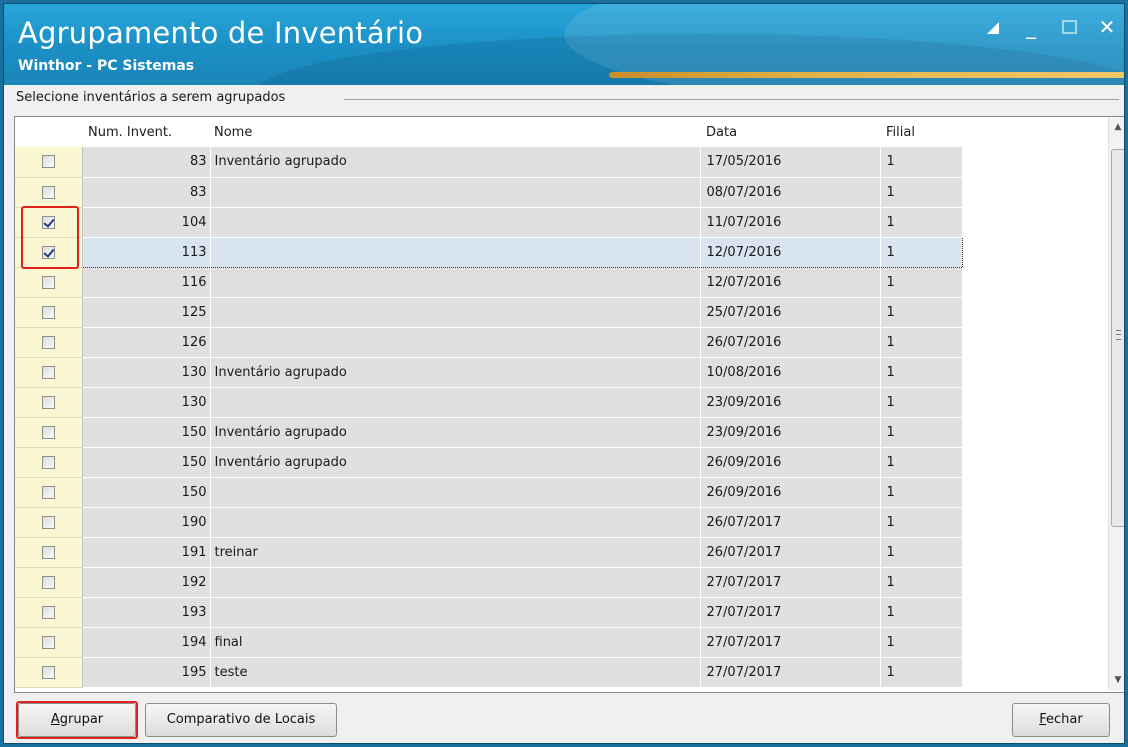 This screenshot has height=747, width=1128. Describe the element at coordinates (1061, 720) in the screenshot. I see `fechar-button: Fechar` at that location.